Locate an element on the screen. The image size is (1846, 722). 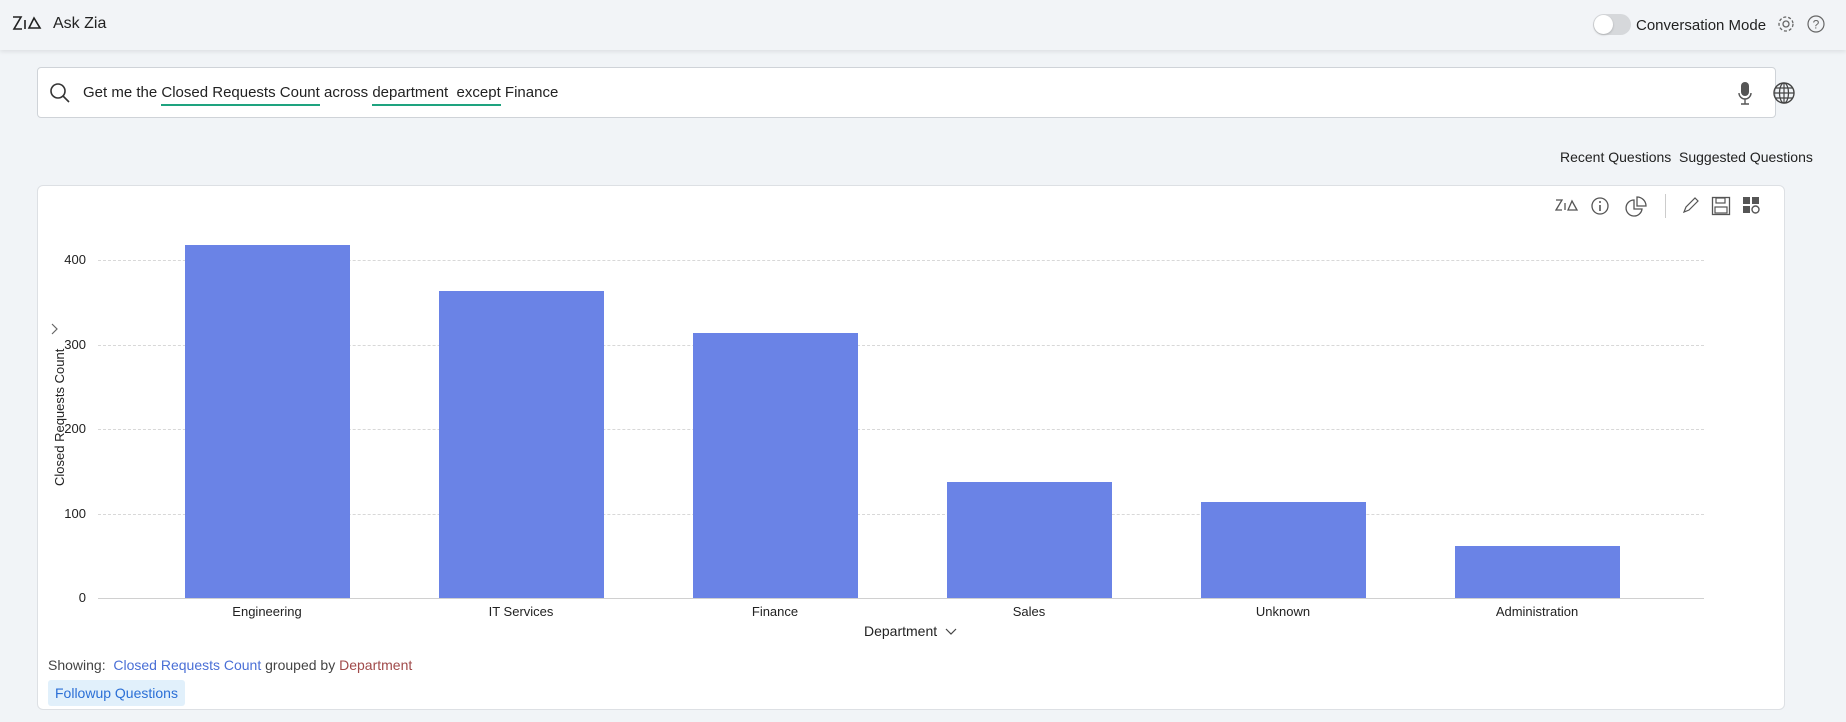
app-title: Ask Zia is located at coordinates (80, 23).